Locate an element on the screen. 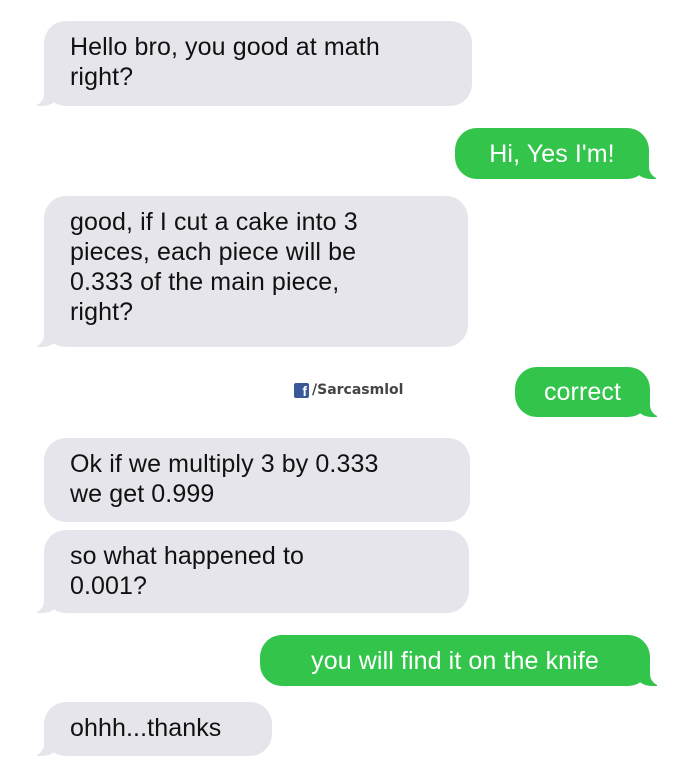 Image resolution: width=700 pixels, height=784 pixels. message-bubble-outgoing: you will find it on the knife is located at coordinates (466, 660).